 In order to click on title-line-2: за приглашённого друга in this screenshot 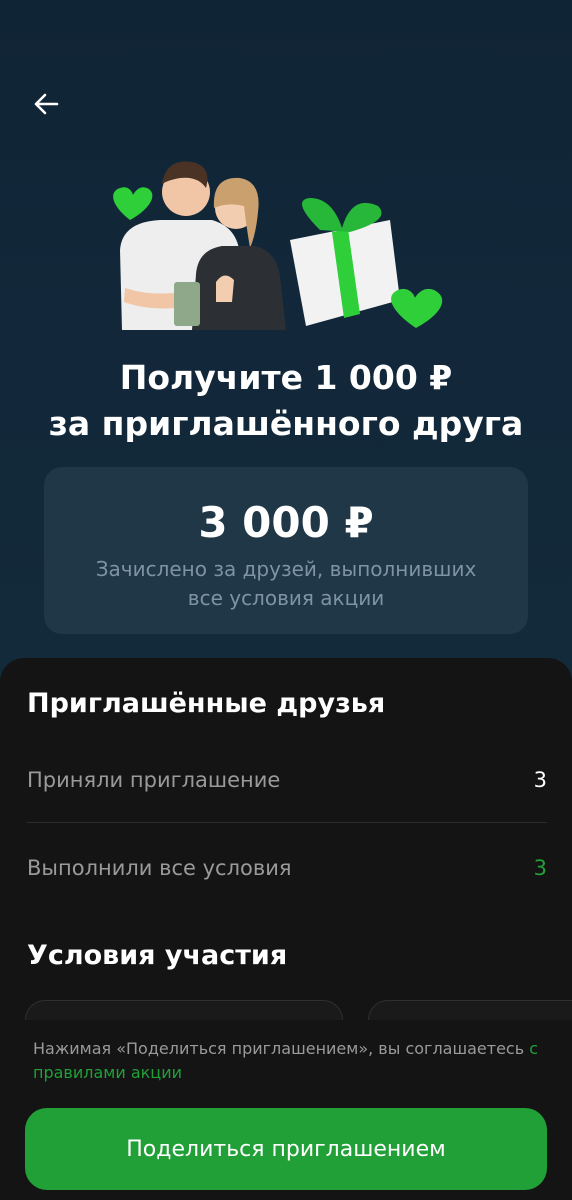, I will do `click(286, 423)`.